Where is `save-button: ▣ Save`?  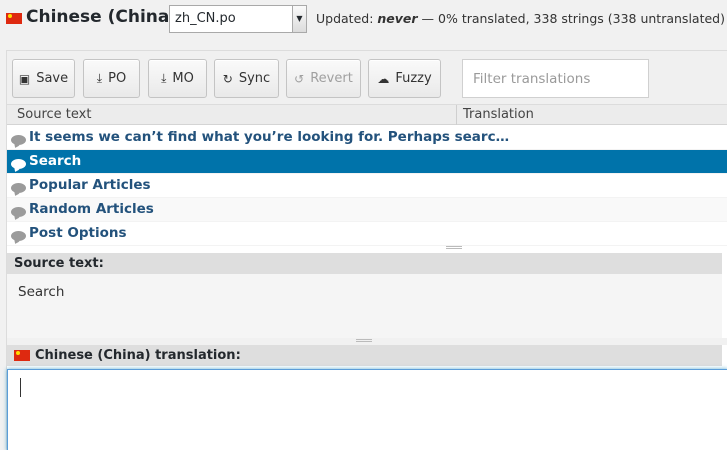 save-button: ▣ Save is located at coordinates (43, 78).